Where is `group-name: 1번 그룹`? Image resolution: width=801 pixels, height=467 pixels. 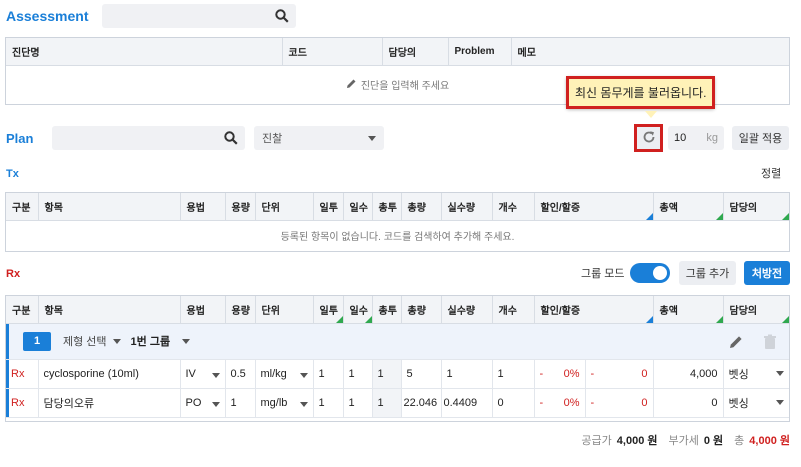 group-name: 1번 그룹 is located at coordinates (150, 342).